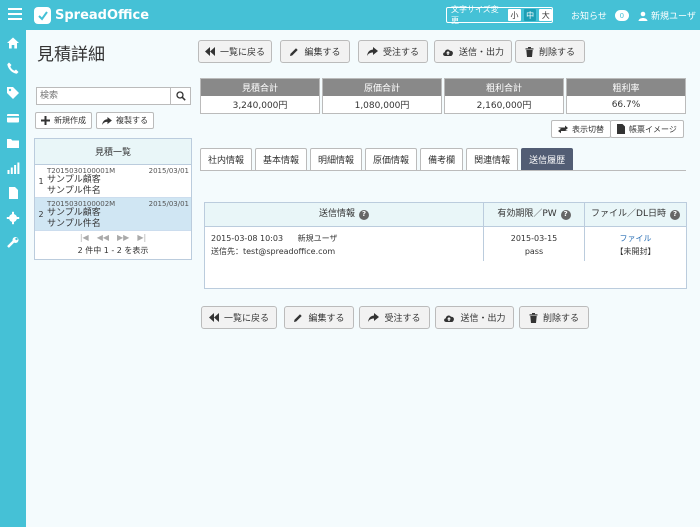 This screenshot has height=527, width=700. I want to click on order-button-bottom: 受注する, so click(394, 317).